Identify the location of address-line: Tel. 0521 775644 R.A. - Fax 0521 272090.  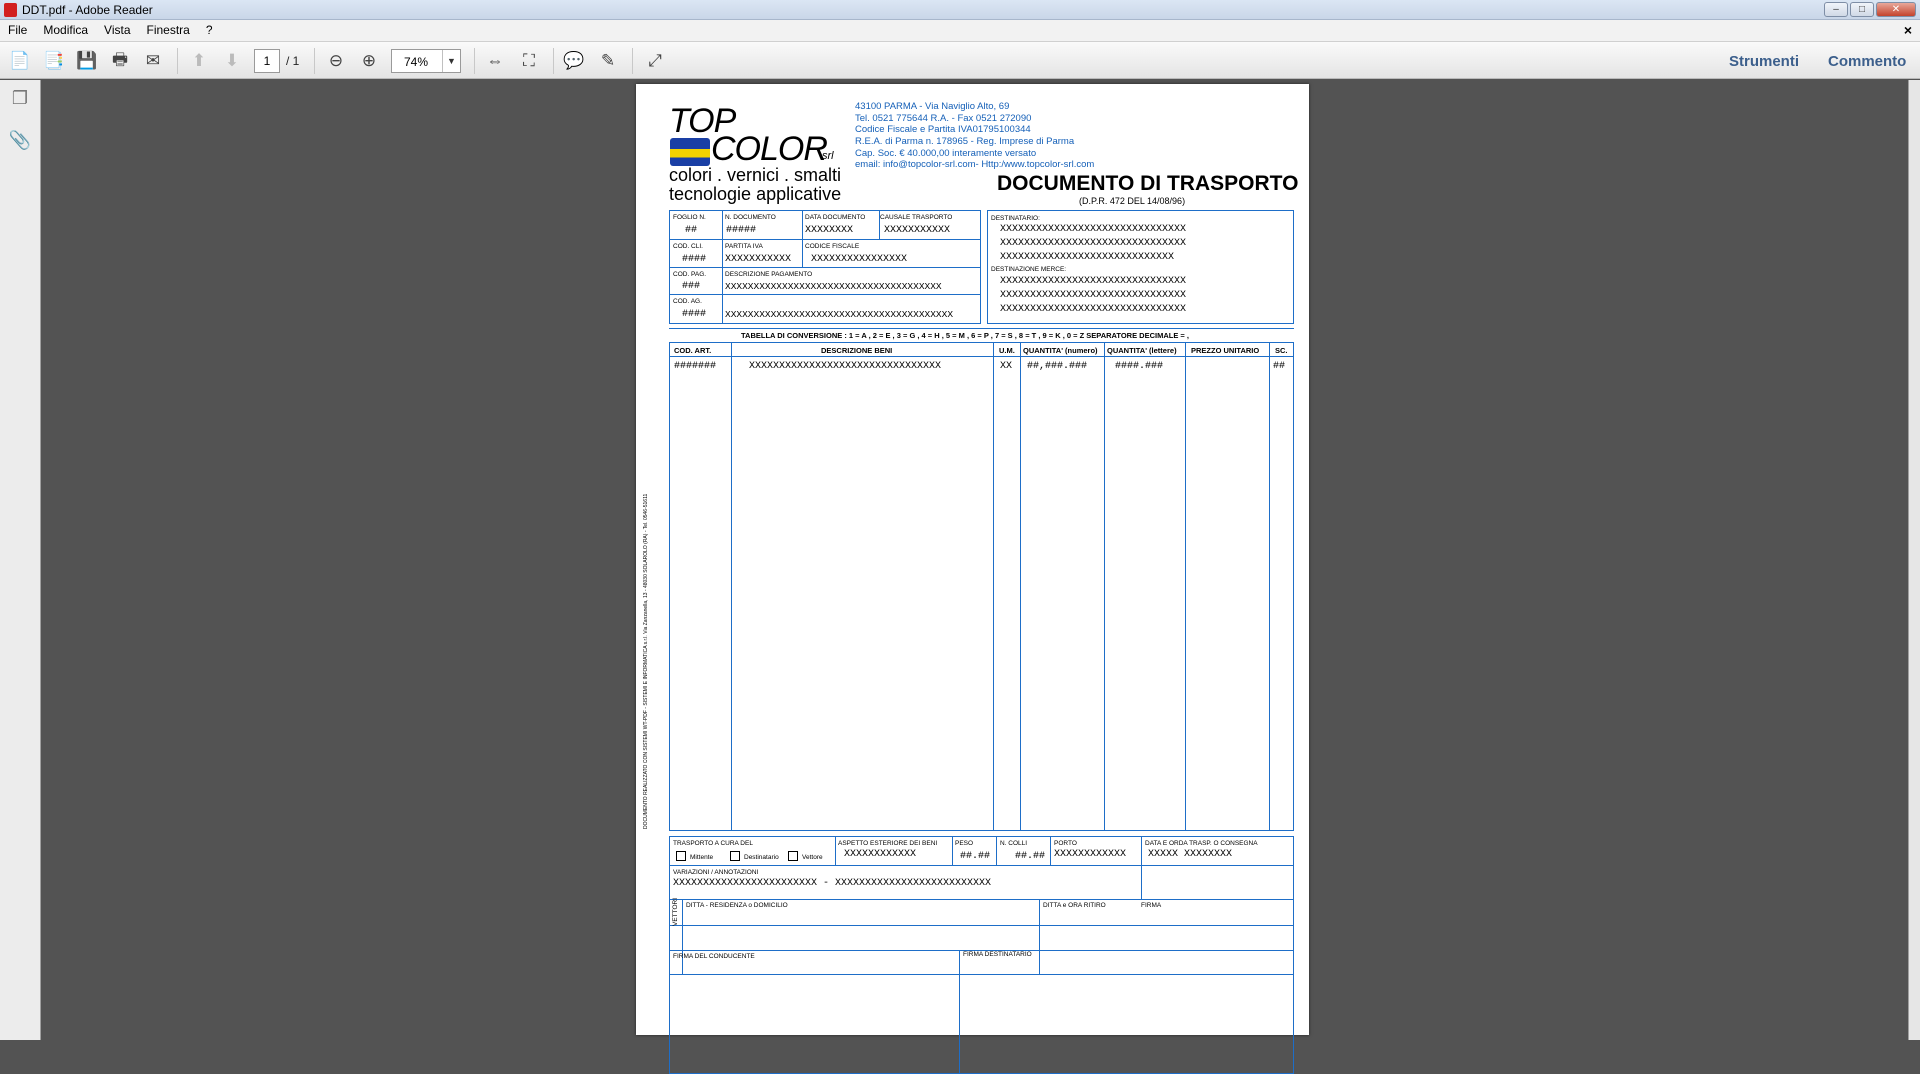
(943, 118).